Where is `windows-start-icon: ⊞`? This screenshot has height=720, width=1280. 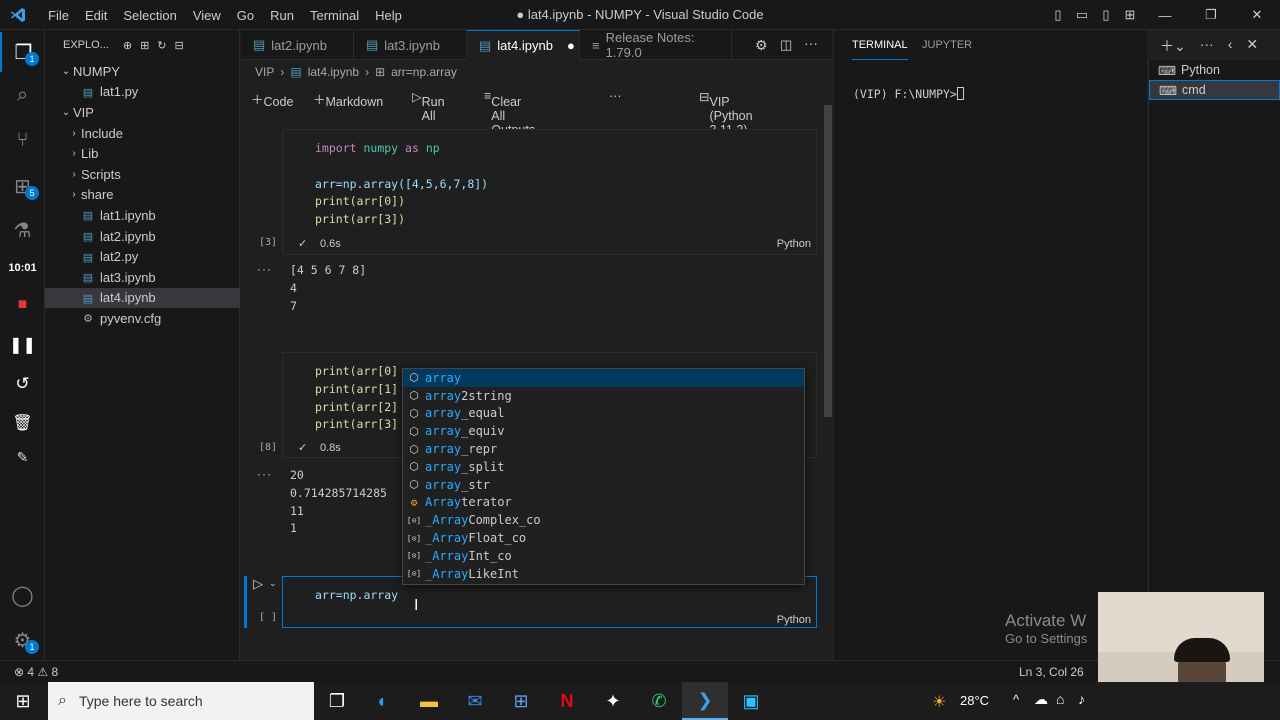
windows-start-icon: ⊞ is located at coordinates (23, 701).